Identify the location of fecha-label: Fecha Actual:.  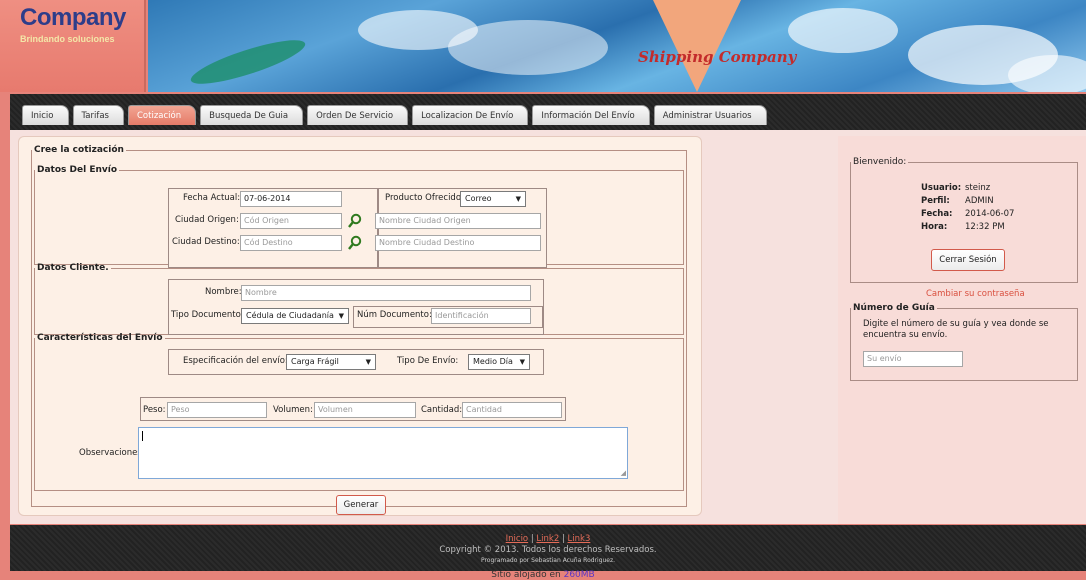
(212, 198).